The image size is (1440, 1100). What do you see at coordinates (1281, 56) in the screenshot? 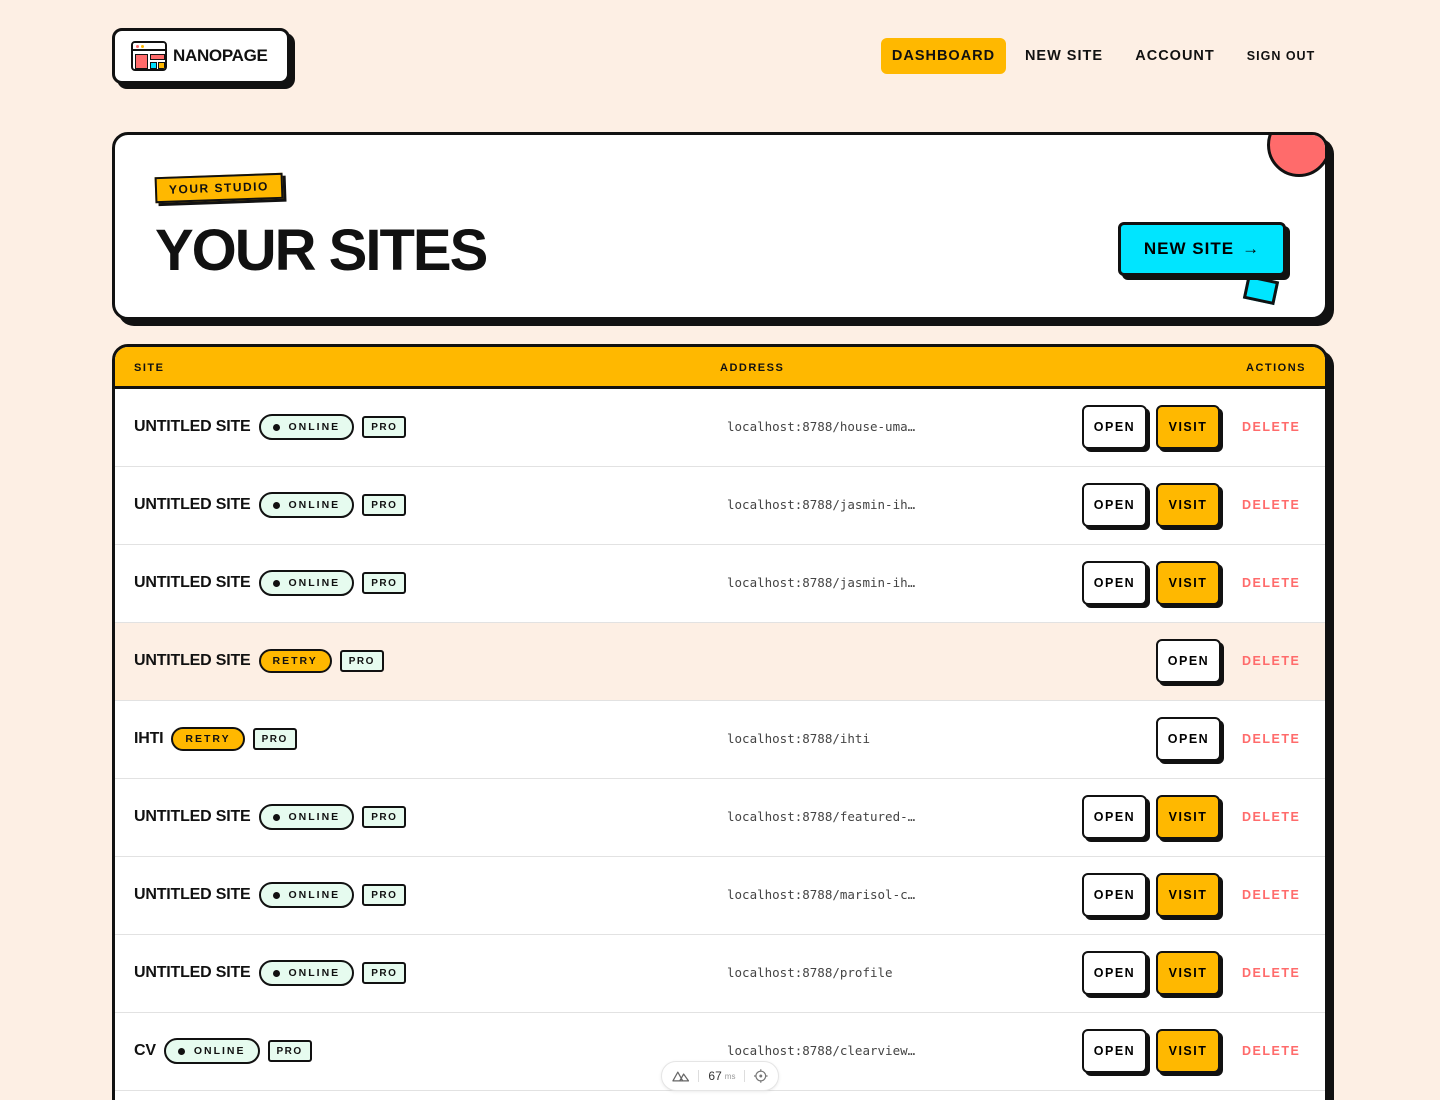
I see `nav-sign-out: SIGN OUT` at bounding box center [1281, 56].